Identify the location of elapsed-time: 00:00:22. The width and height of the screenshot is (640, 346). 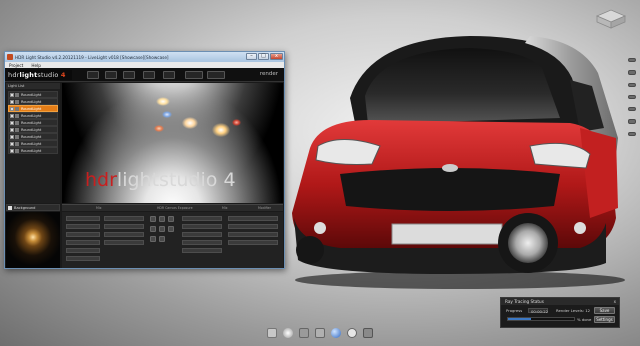
(540, 311).